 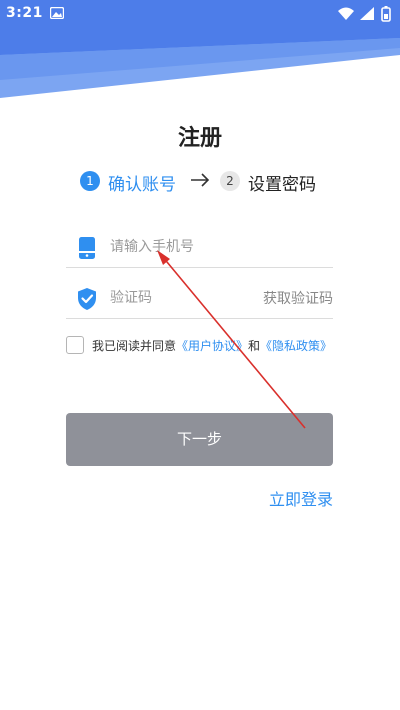 What do you see at coordinates (346, 13) in the screenshot?
I see `wifi-icon` at bounding box center [346, 13].